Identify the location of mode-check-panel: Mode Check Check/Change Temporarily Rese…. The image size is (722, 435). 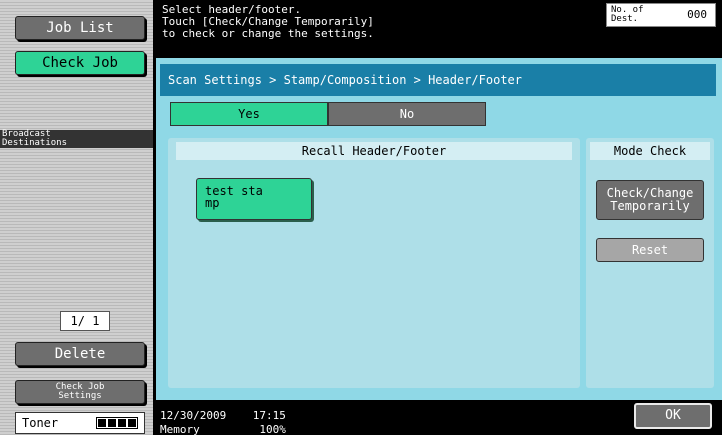
(650, 263).